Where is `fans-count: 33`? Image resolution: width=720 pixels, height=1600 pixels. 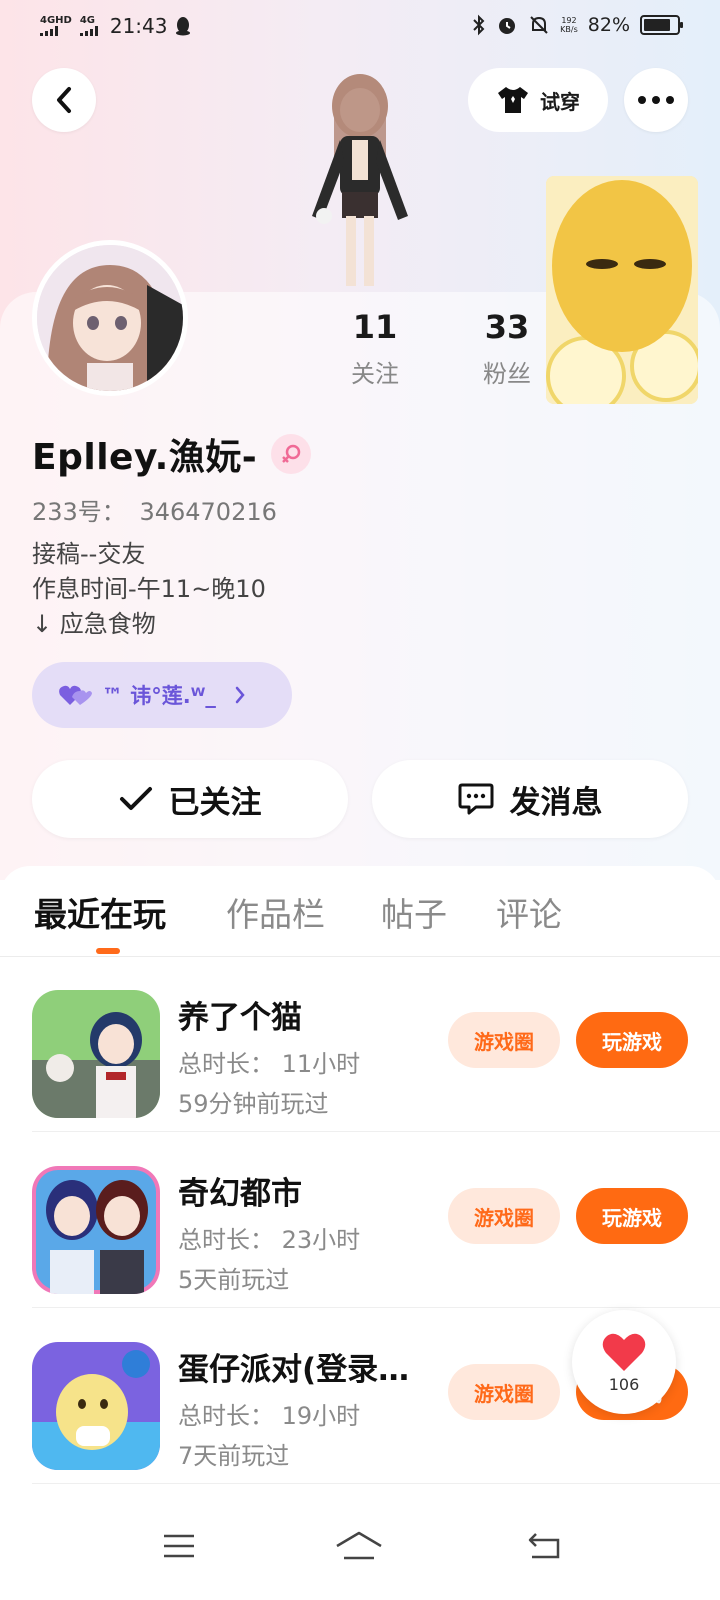
fans-count: 33 is located at coordinates (507, 327).